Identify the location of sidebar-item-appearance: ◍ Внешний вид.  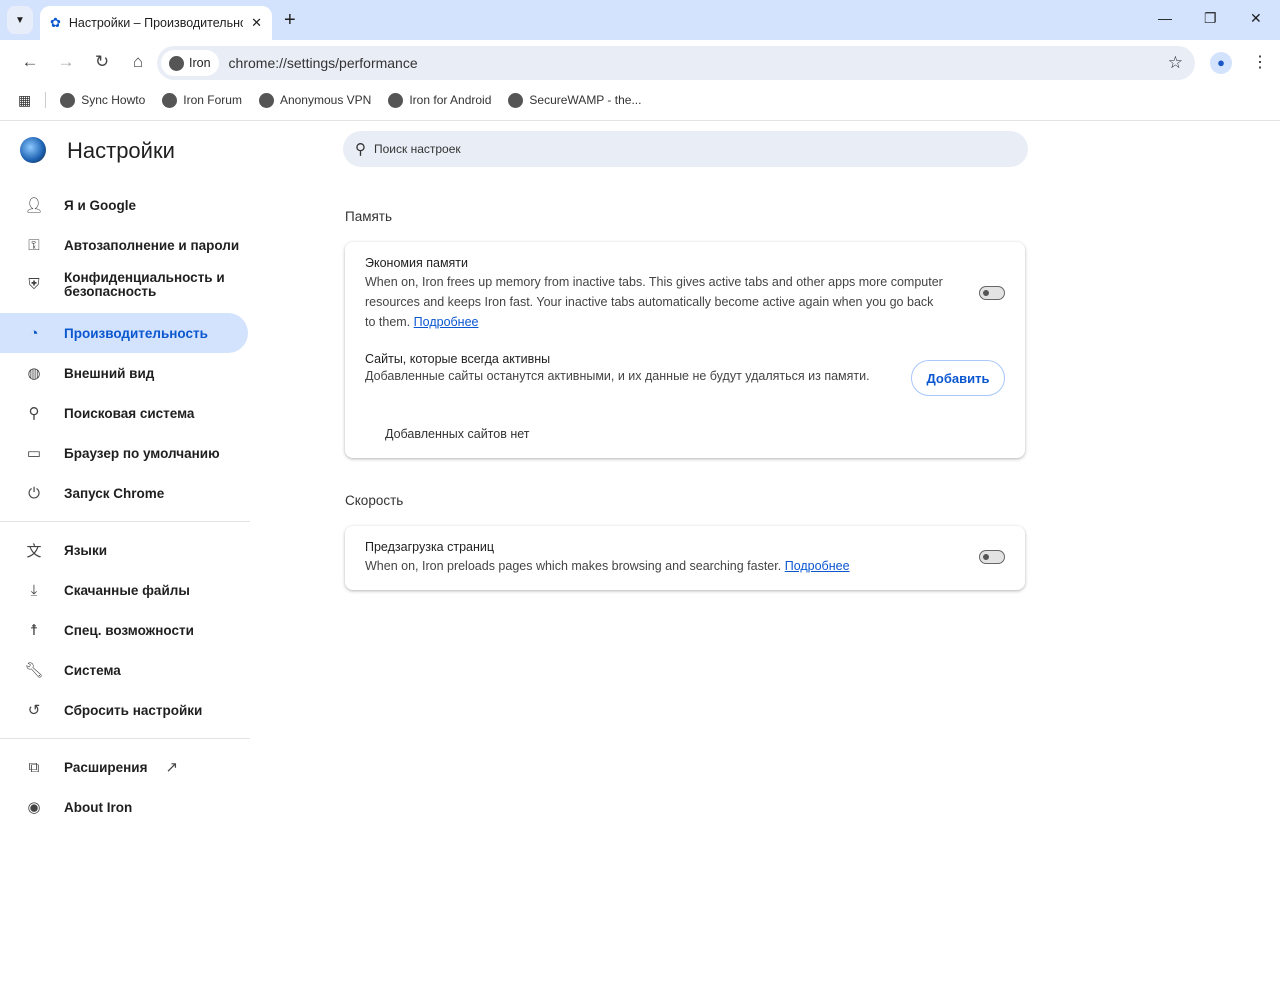
(124, 373).